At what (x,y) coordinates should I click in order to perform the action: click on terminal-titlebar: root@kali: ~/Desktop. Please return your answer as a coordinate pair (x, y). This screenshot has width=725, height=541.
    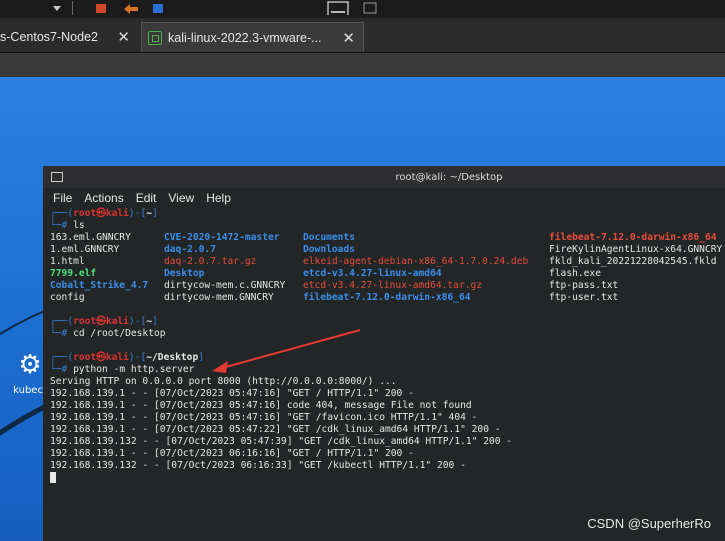
    Looking at the image, I should click on (384, 177).